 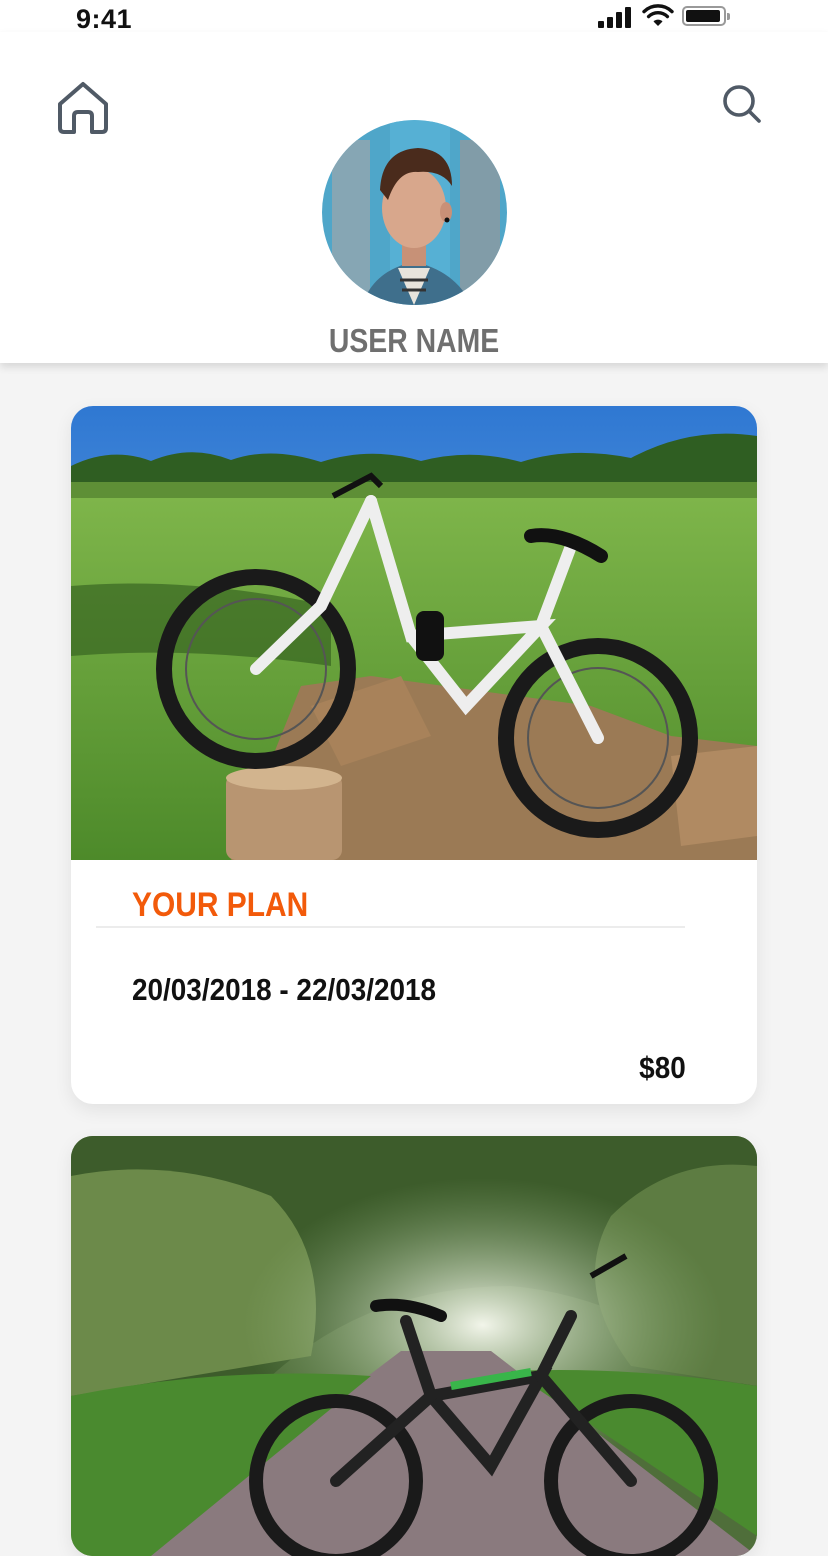 What do you see at coordinates (706, 16) in the screenshot?
I see `battery-icon` at bounding box center [706, 16].